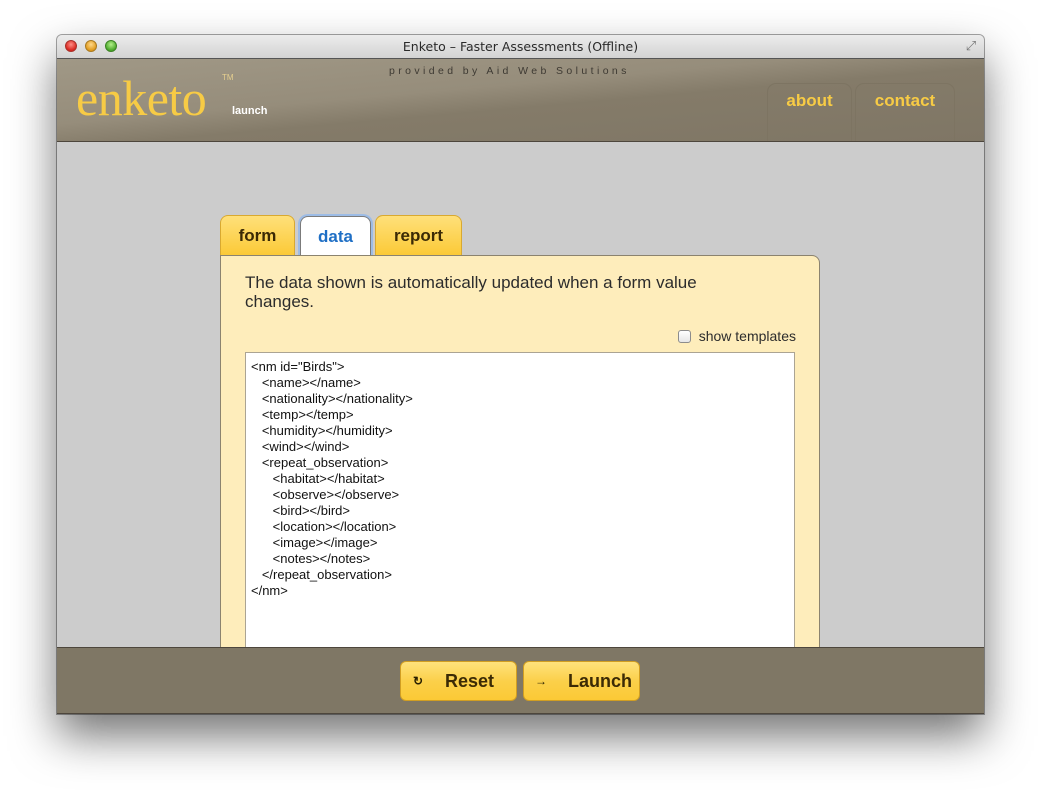 Image resolution: width=1041 pixels, height=794 pixels. Describe the element at coordinates (322, 430) in the screenshot. I see `xml-line: <humidity></humidity>` at that location.